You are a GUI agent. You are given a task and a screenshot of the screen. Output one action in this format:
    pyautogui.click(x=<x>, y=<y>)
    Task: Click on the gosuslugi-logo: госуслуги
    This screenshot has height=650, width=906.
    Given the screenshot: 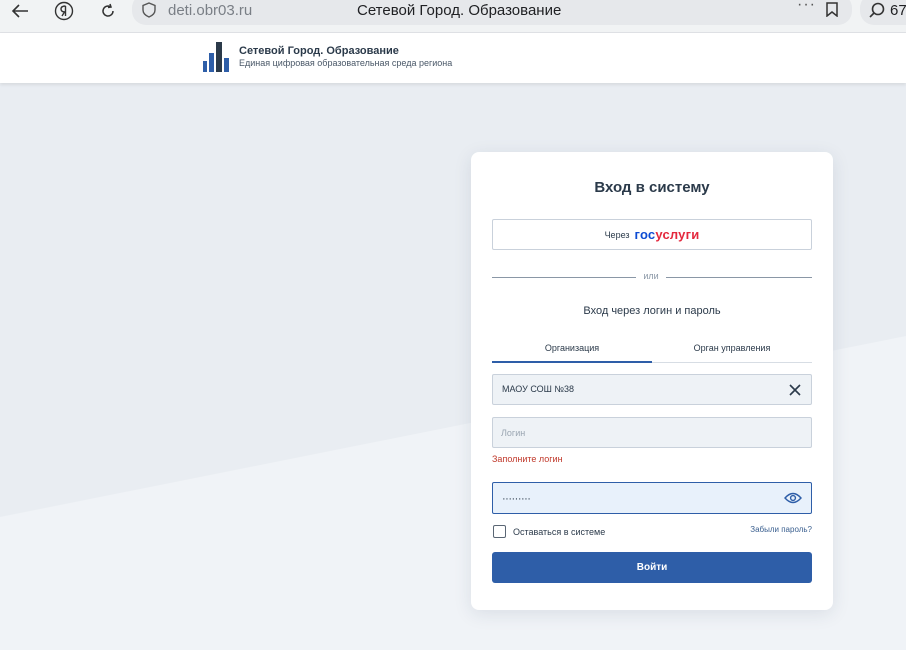 What is the action you would take?
    pyautogui.click(x=667, y=234)
    